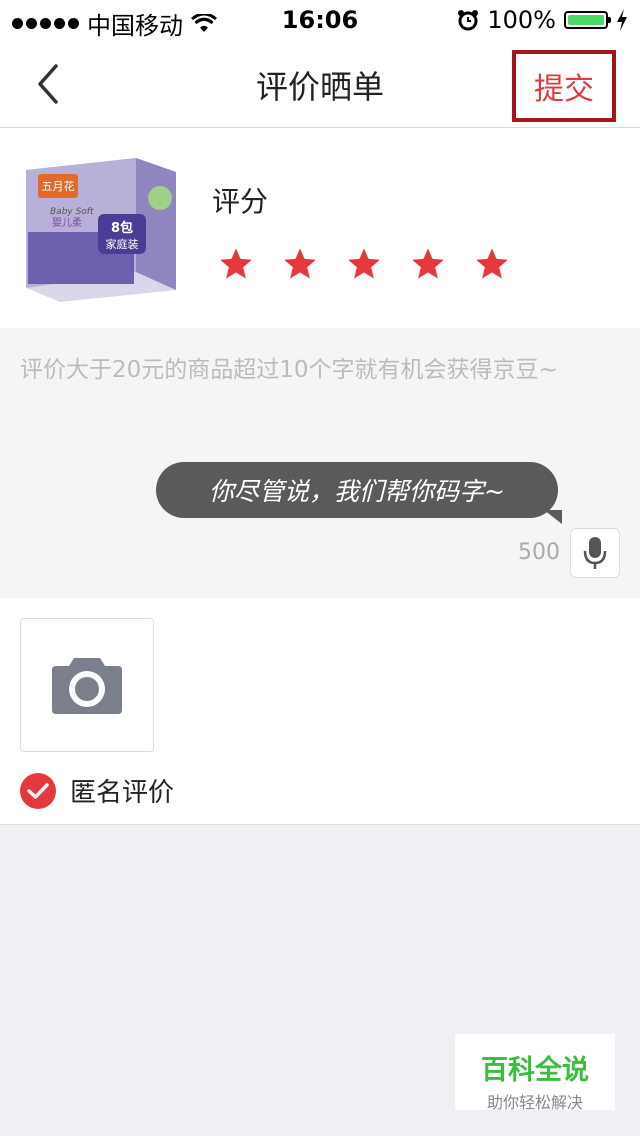  What do you see at coordinates (58, 186) in the screenshot?
I see `thumb-brand-text: 五月花` at bounding box center [58, 186].